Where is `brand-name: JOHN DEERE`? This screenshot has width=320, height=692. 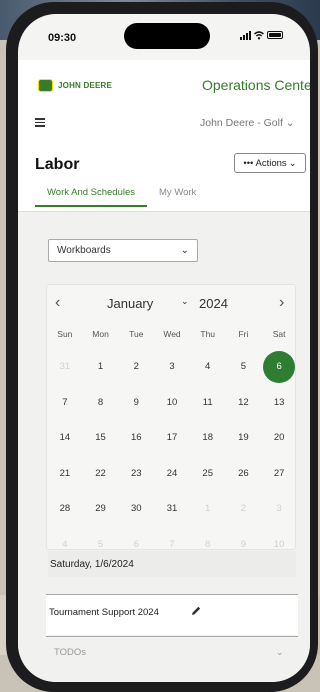
brand-name: JOHN DEERE is located at coordinates (85, 85).